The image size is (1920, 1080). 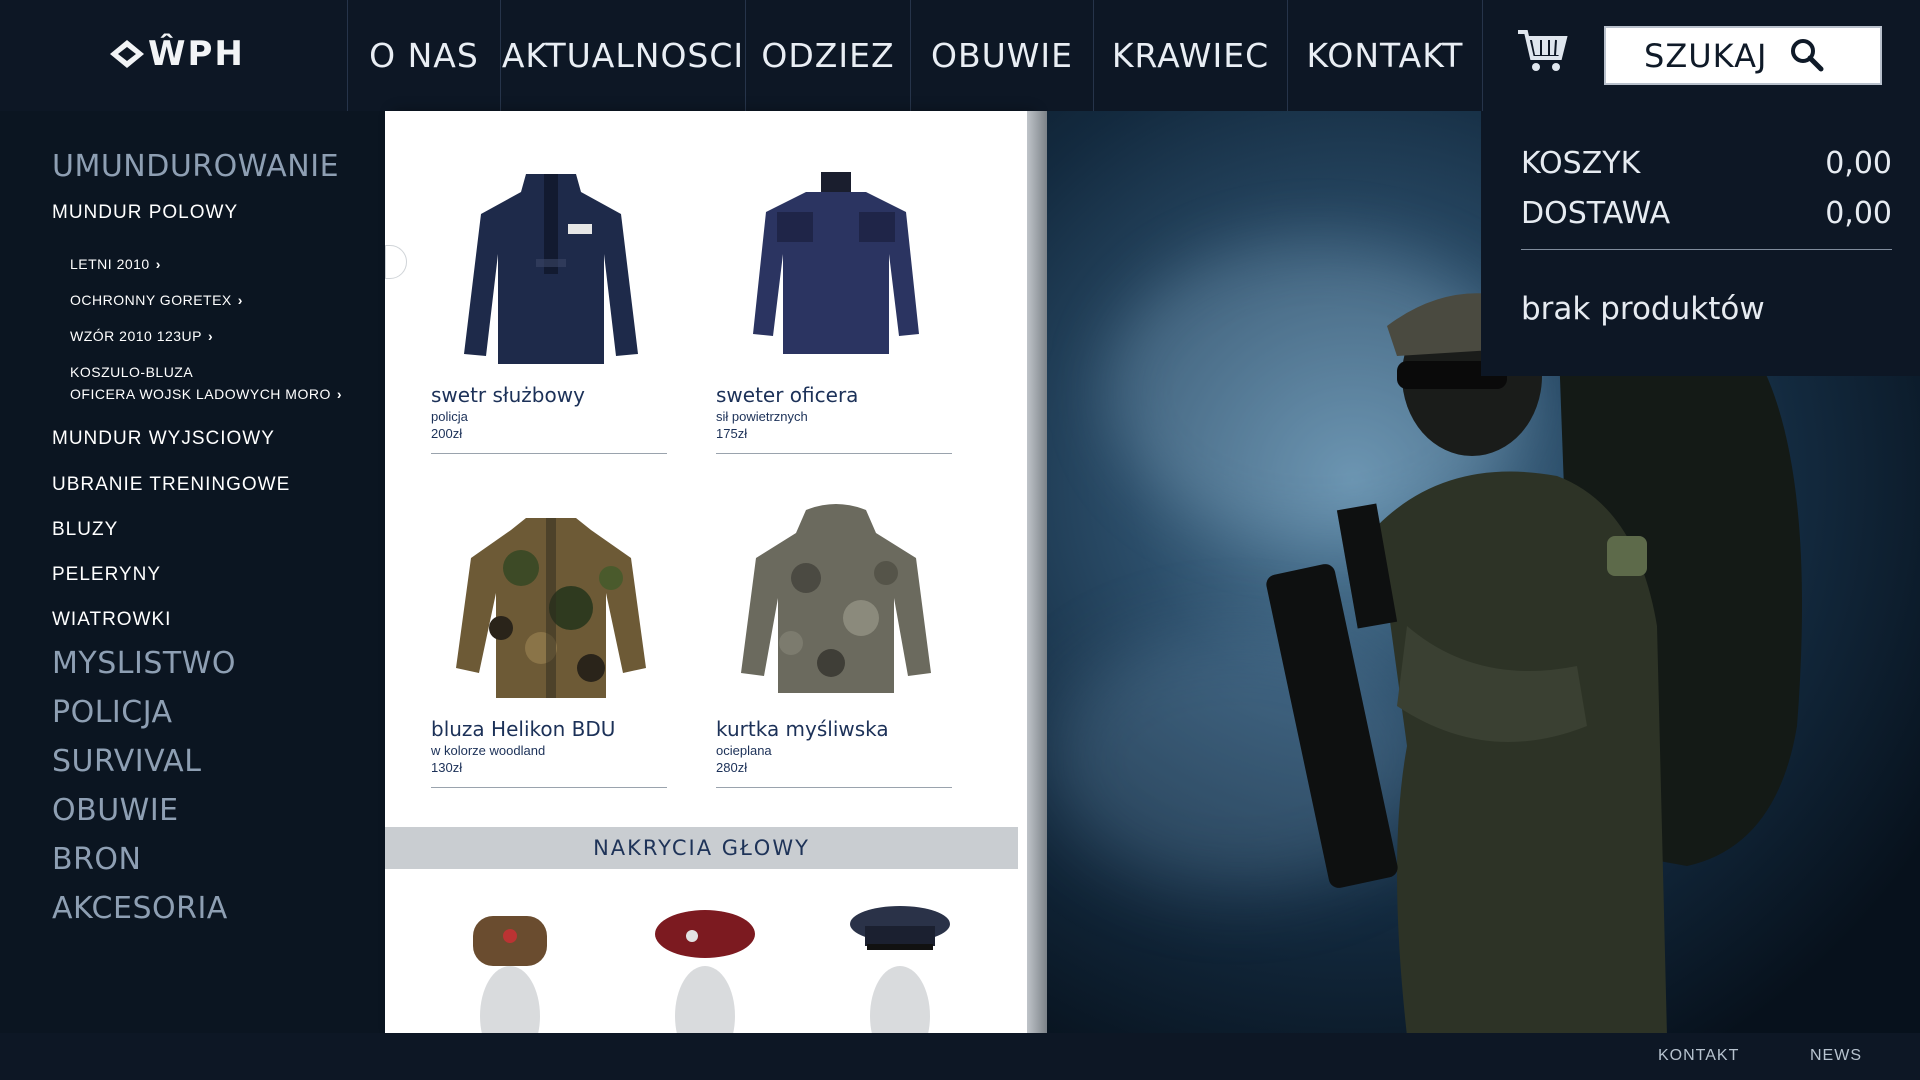 What do you see at coordinates (151, 300) in the screenshot?
I see `subsub-label: OCHRONNY GORETEX` at bounding box center [151, 300].